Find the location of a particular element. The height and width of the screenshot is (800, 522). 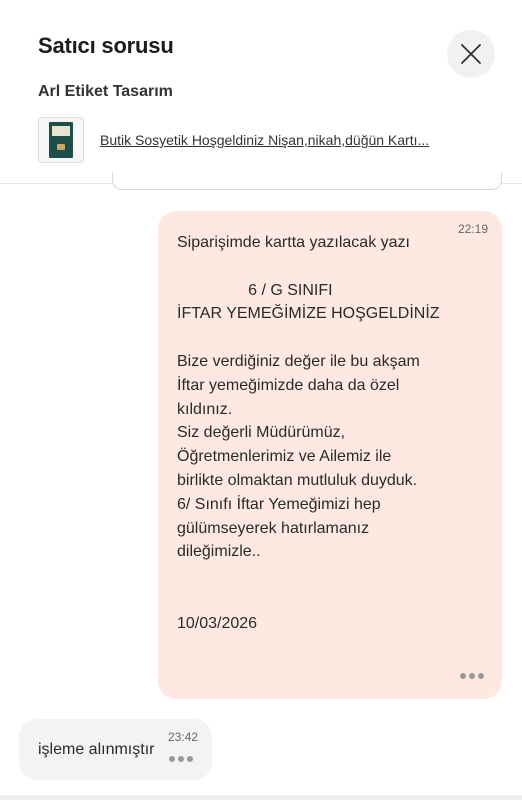

seller-name: Arl Etiket Tasarım is located at coordinates (105, 91).